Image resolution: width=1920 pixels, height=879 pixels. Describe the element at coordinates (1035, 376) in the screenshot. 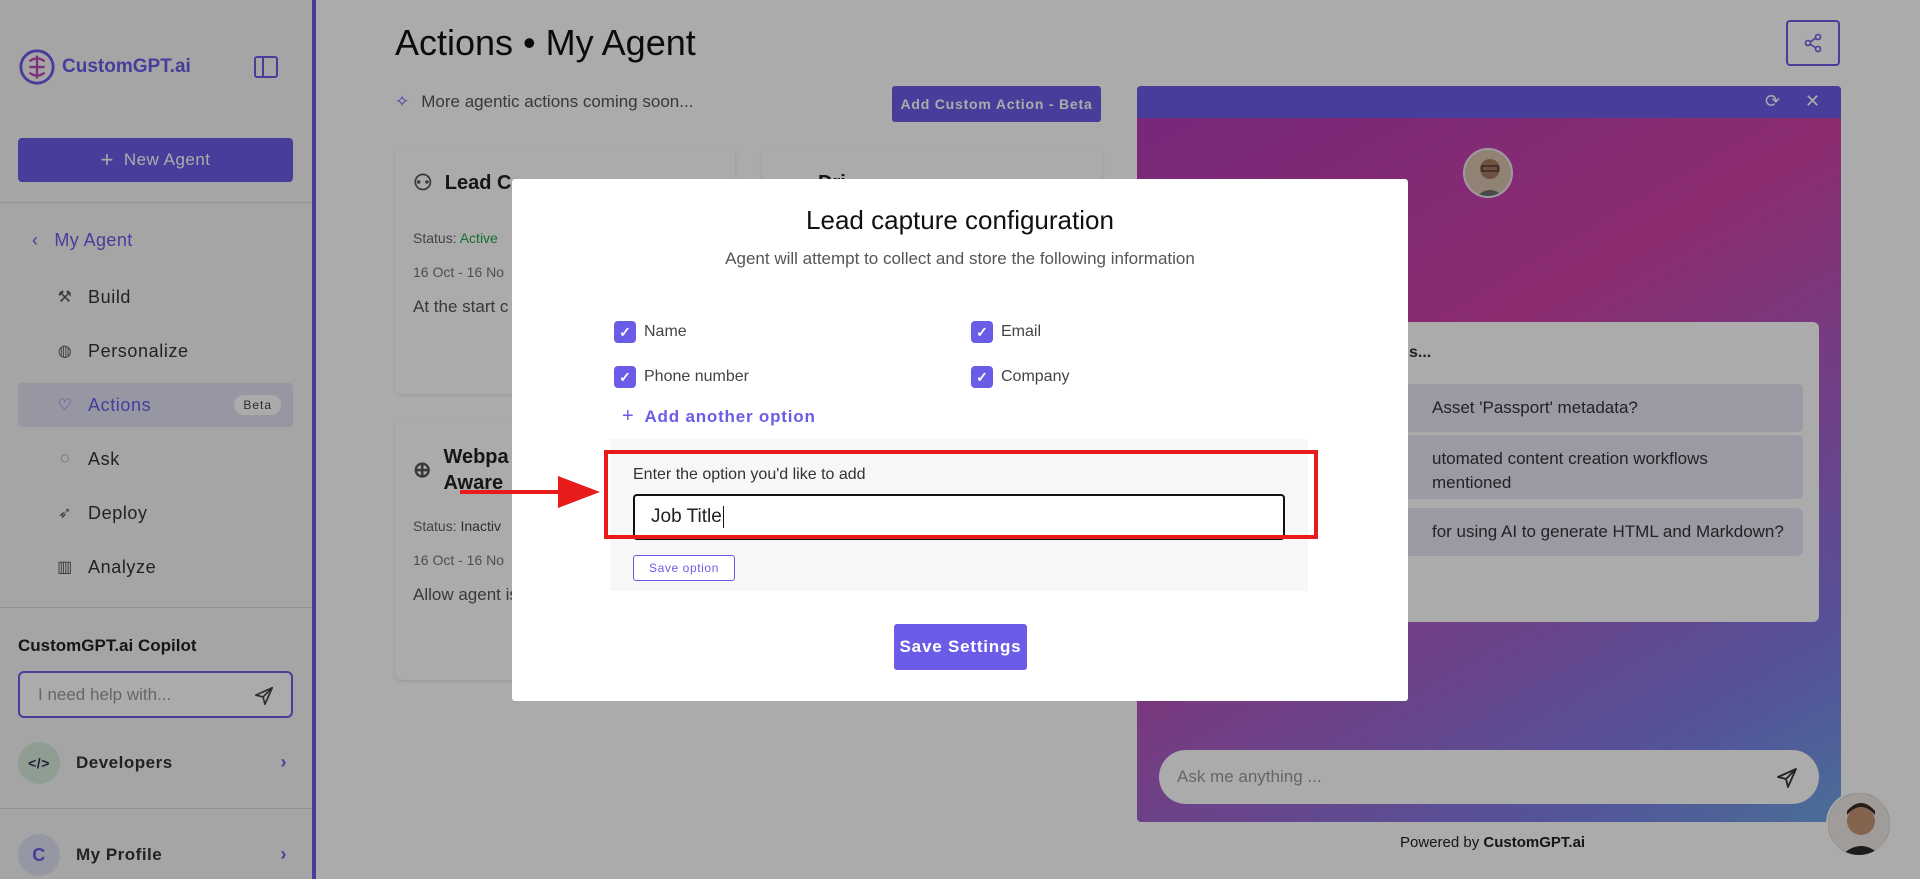

I see `option-label: Company` at that location.